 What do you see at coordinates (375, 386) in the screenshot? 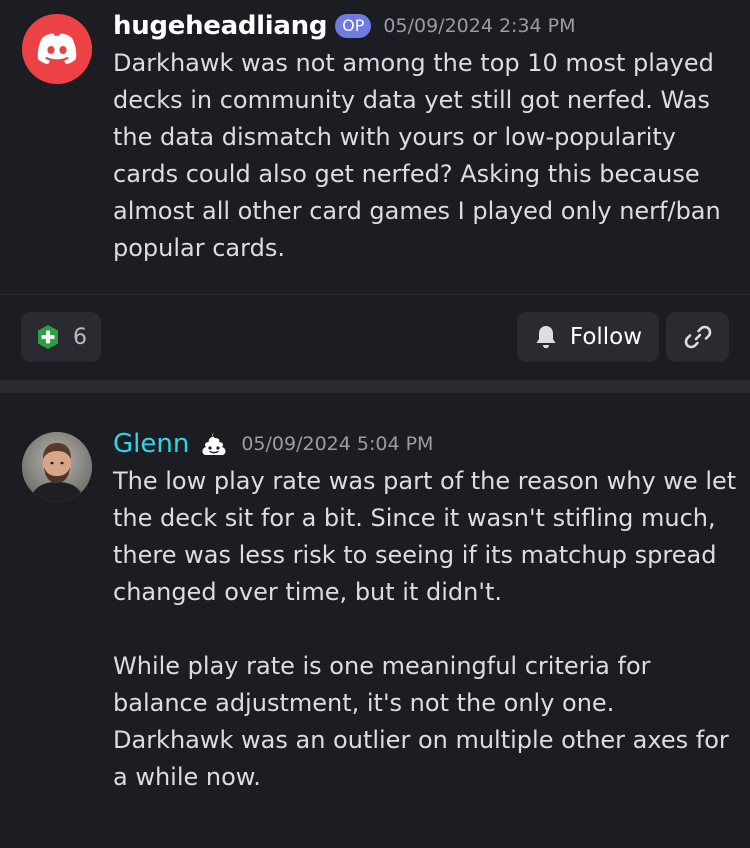
I see `section-separator` at bounding box center [375, 386].